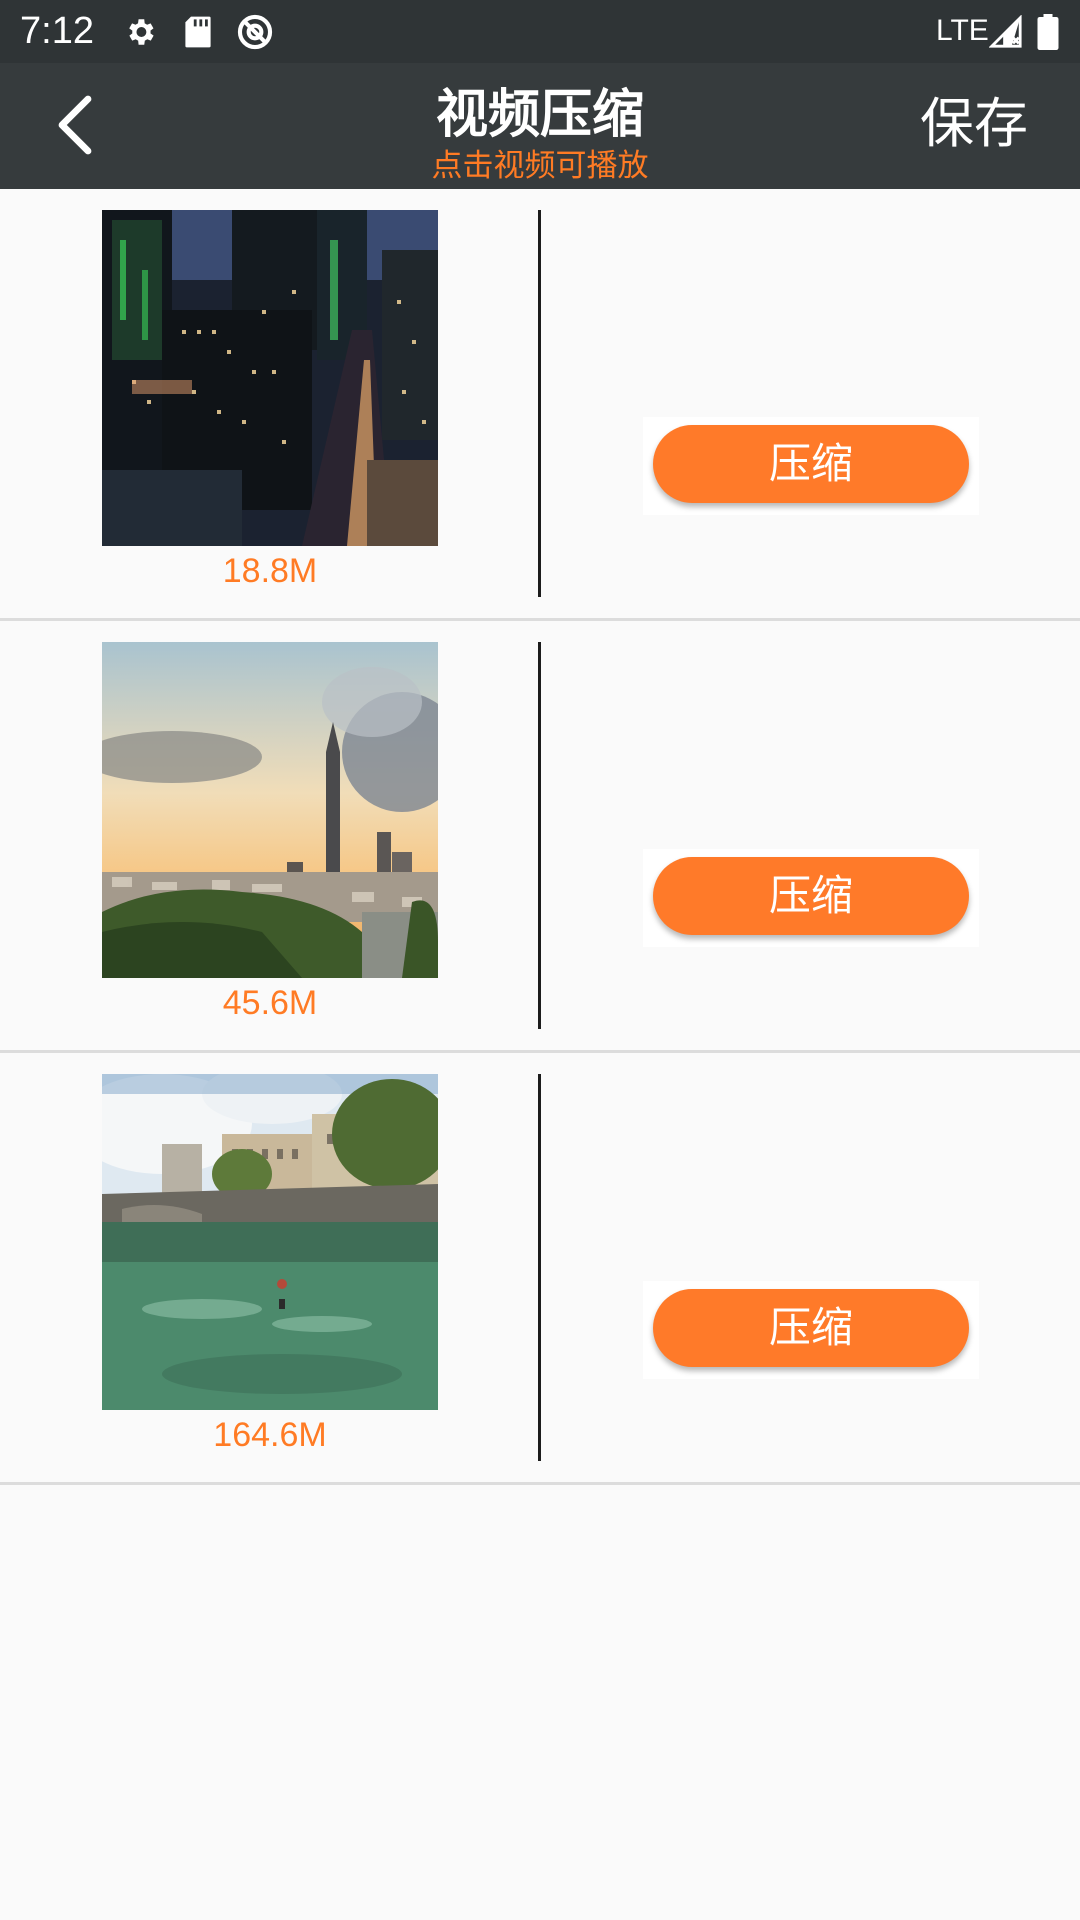 The width and height of the screenshot is (1080, 1920). Describe the element at coordinates (57, 31) in the screenshot. I see `status-time: 7:12` at that location.